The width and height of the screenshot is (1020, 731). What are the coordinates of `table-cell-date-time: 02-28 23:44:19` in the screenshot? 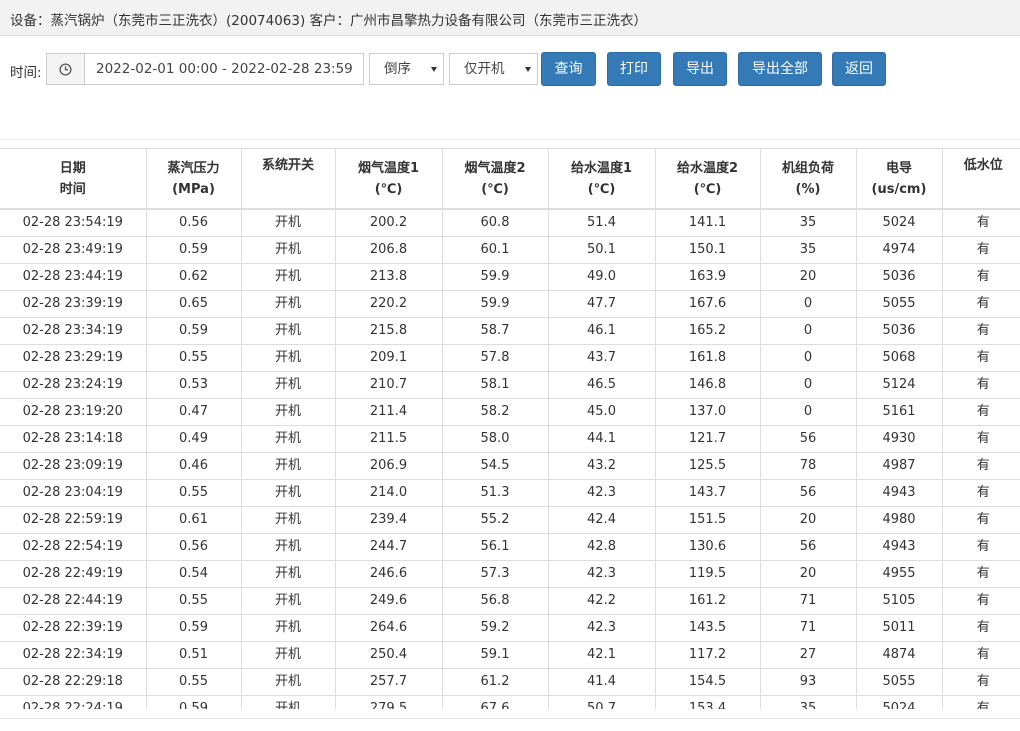 It's located at (73, 277).